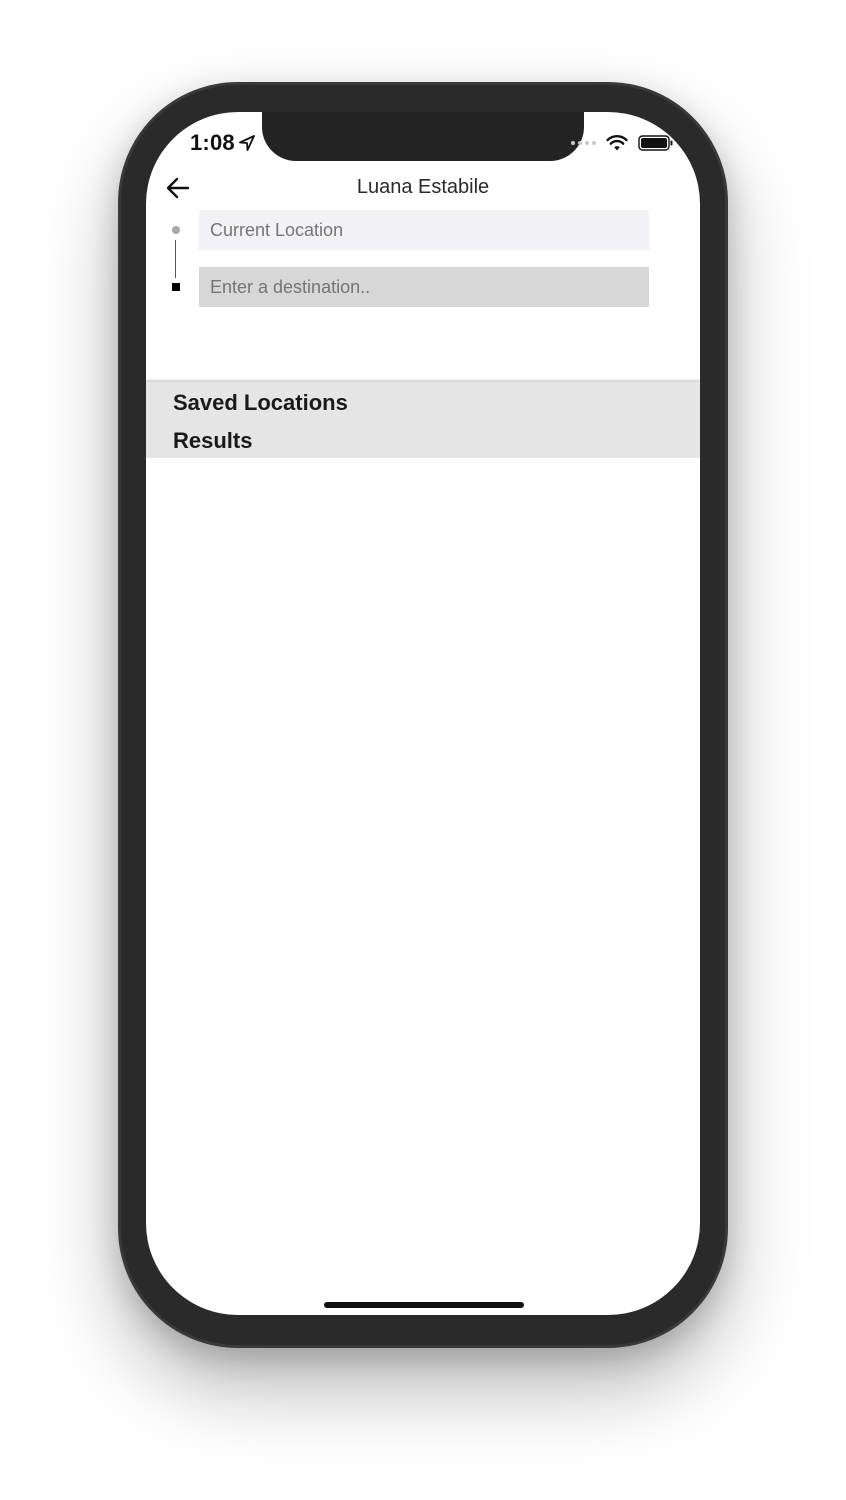  What do you see at coordinates (617, 143) in the screenshot?
I see `wifi-icon` at bounding box center [617, 143].